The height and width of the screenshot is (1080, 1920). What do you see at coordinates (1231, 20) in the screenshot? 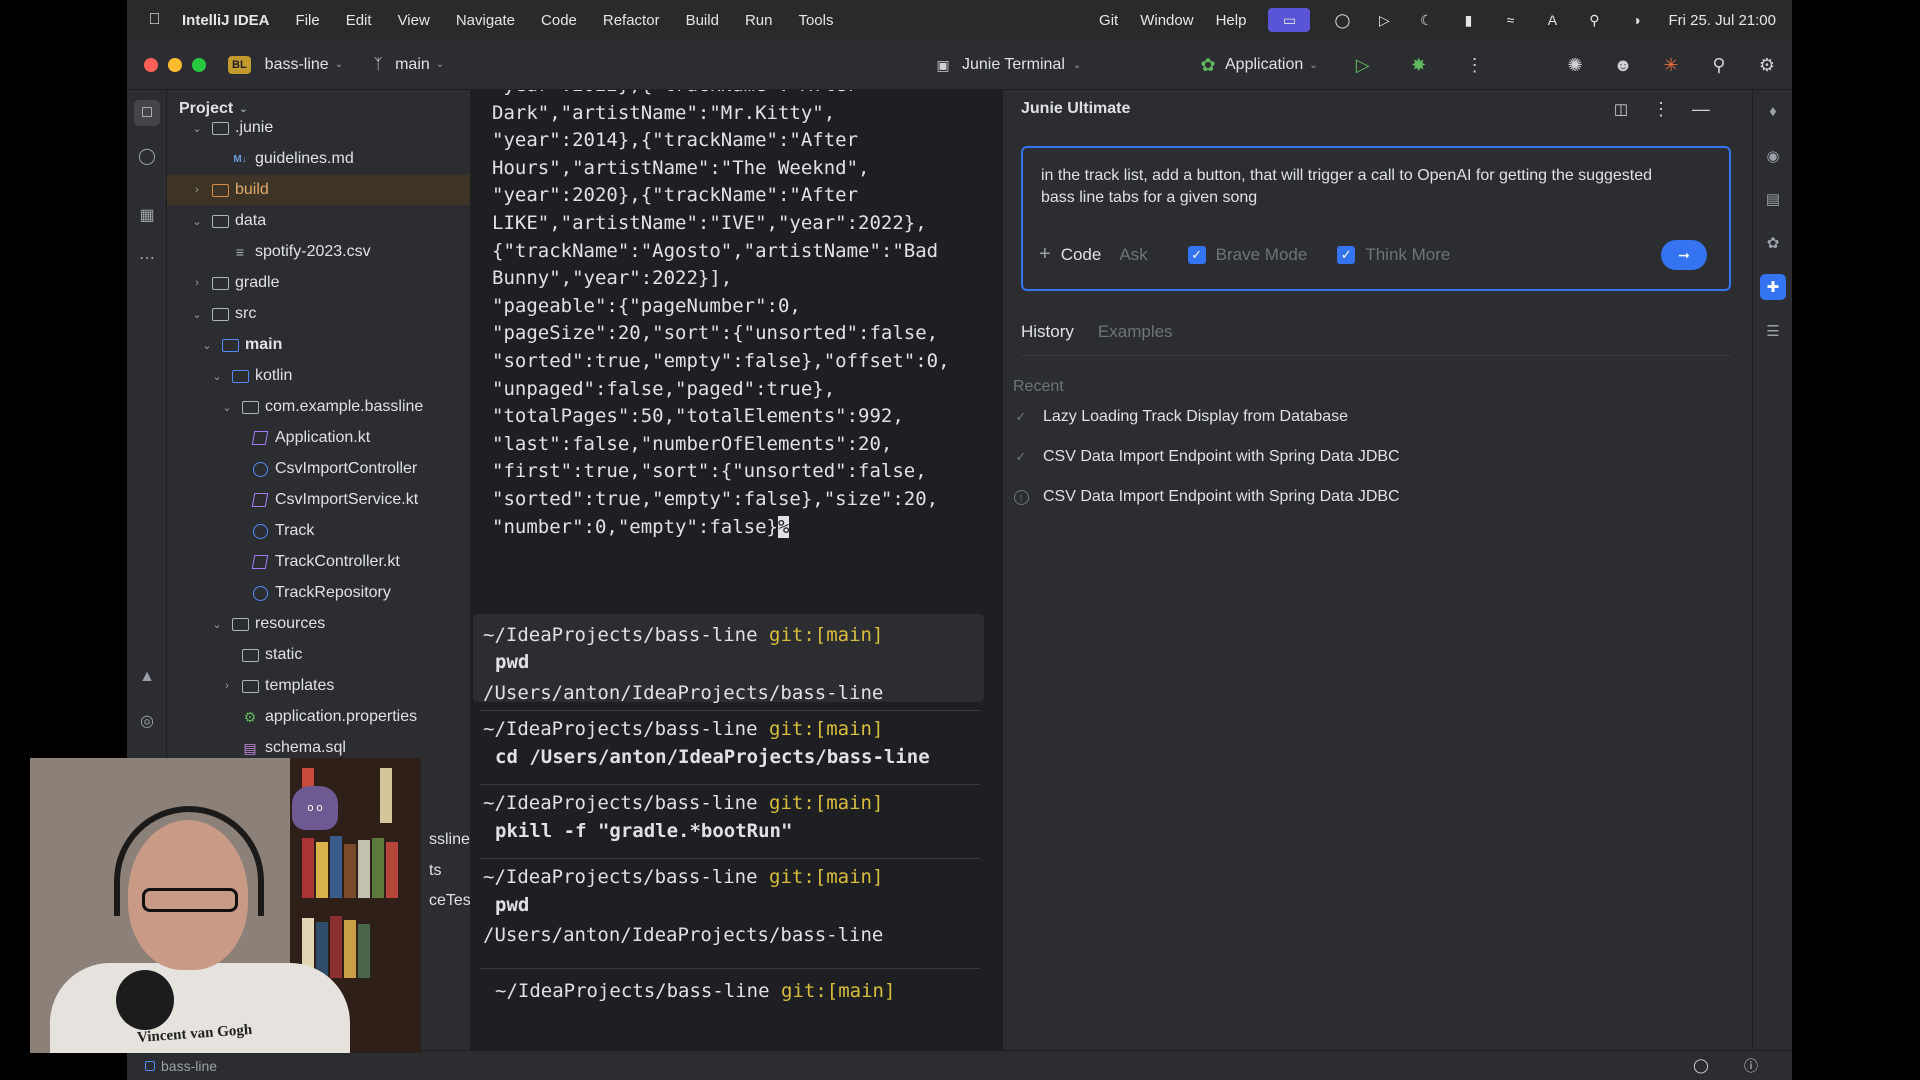
I see `menu-help: Help` at bounding box center [1231, 20].